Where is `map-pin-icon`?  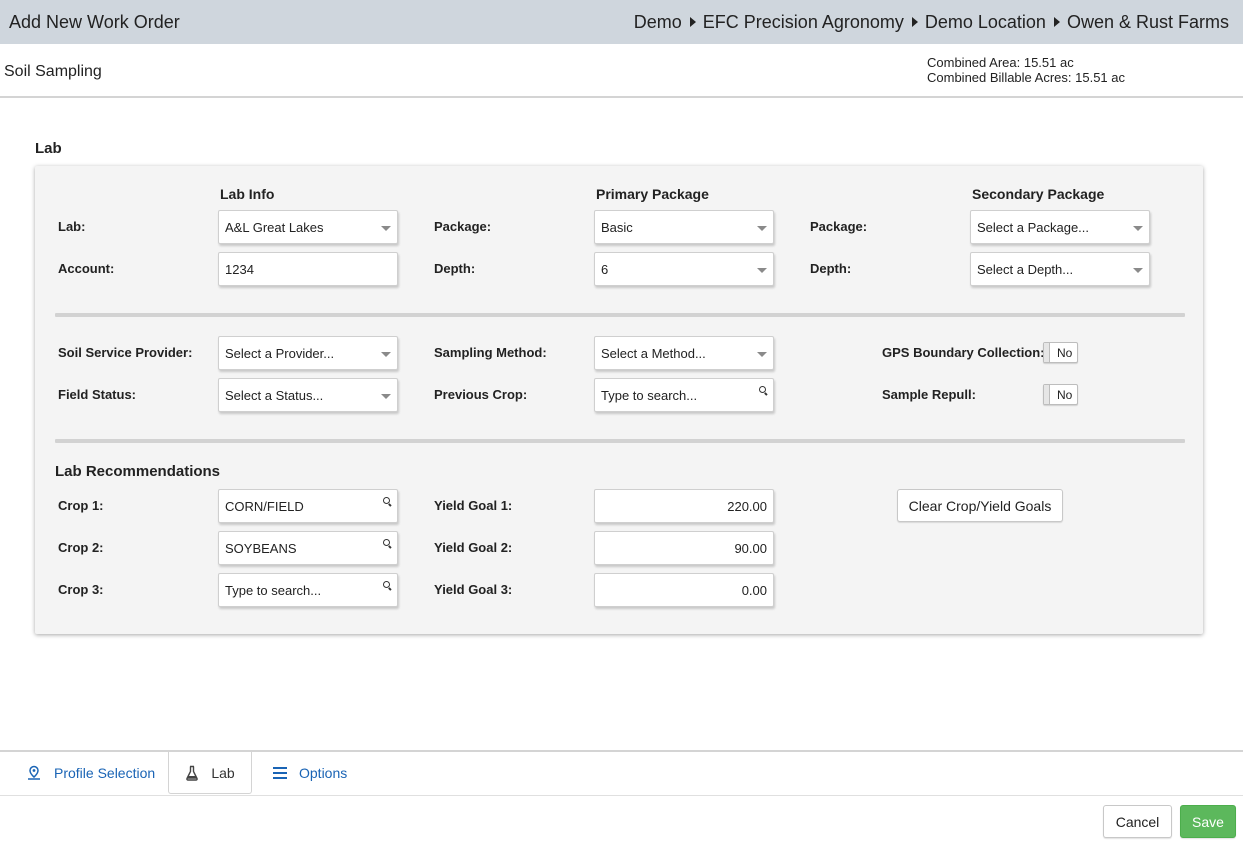 map-pin-icon is located at coordinates (34, 772).